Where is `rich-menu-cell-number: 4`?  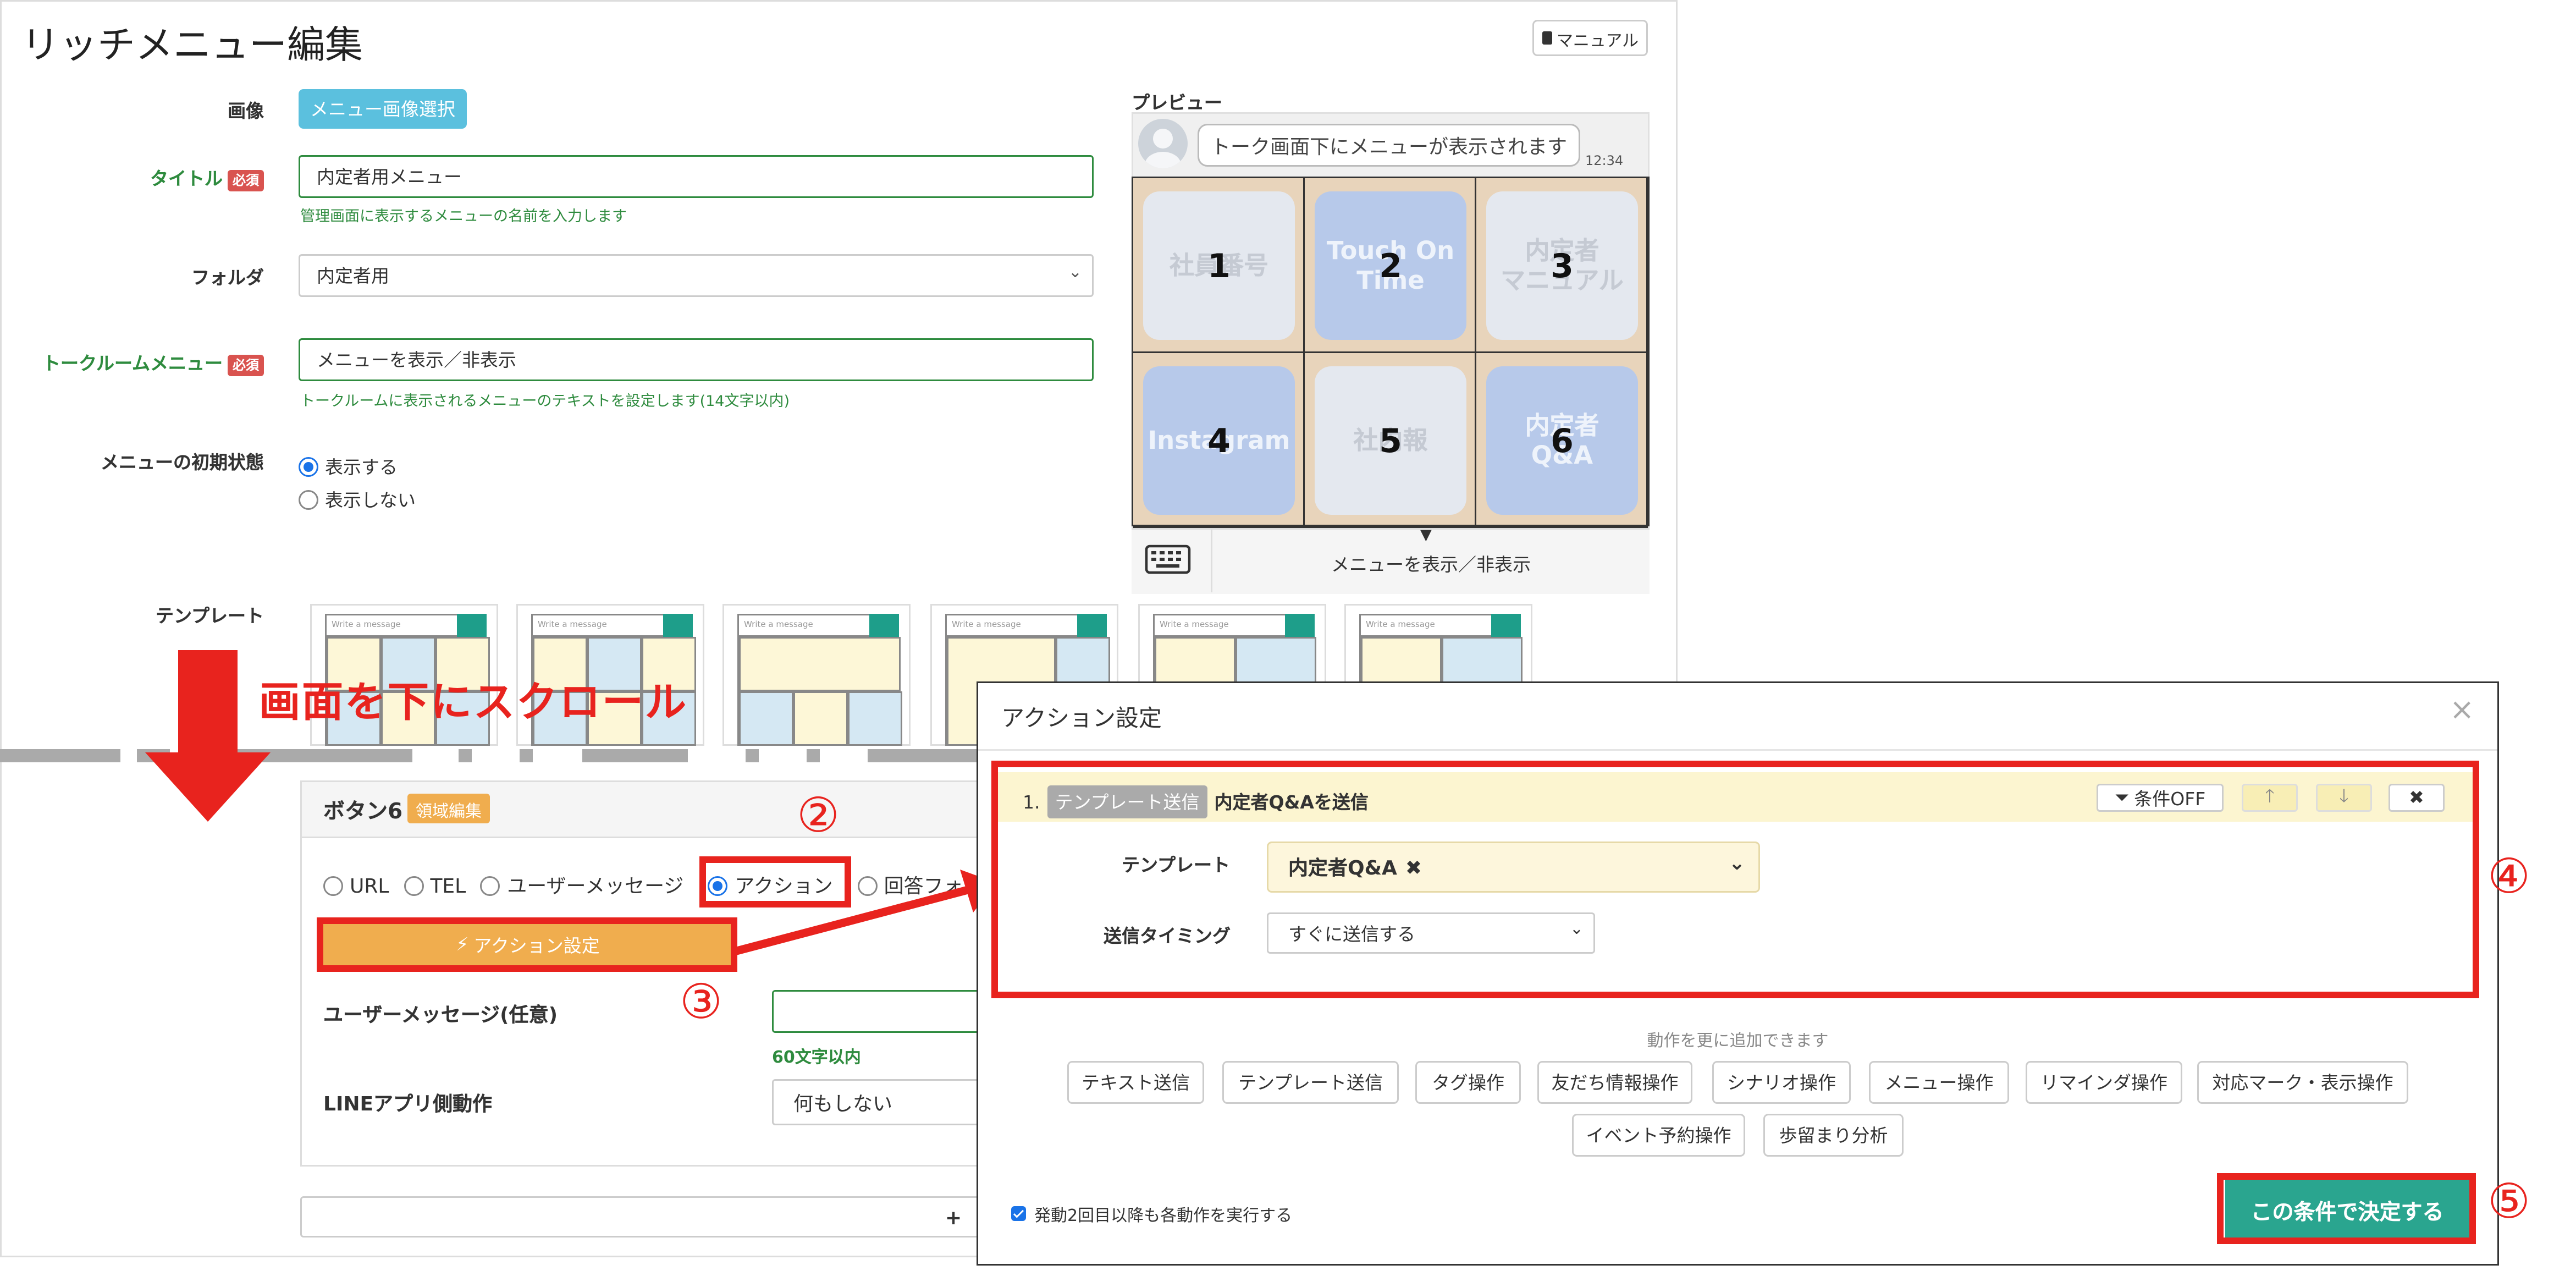 rich-menu-cell-number: 4 is located at coordinates (1219, 440).